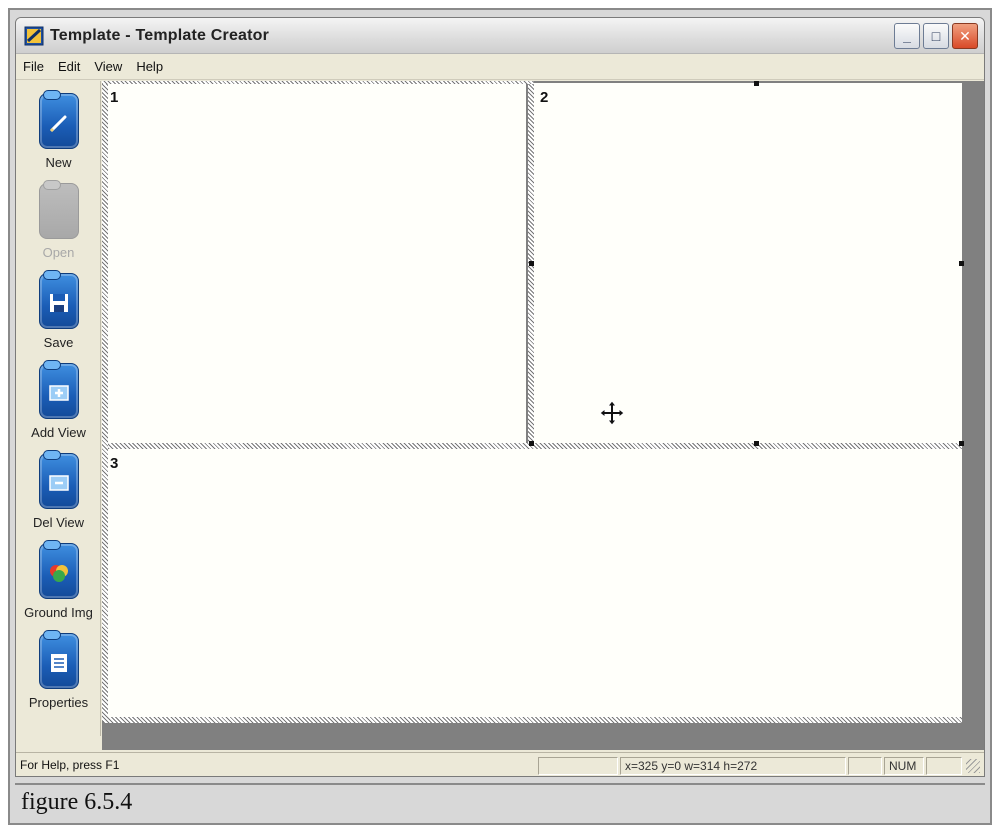 The width and height of the screenshot is (1000, 831). I want to click on menu-bar: File Edit View Help, so click(500, 67).